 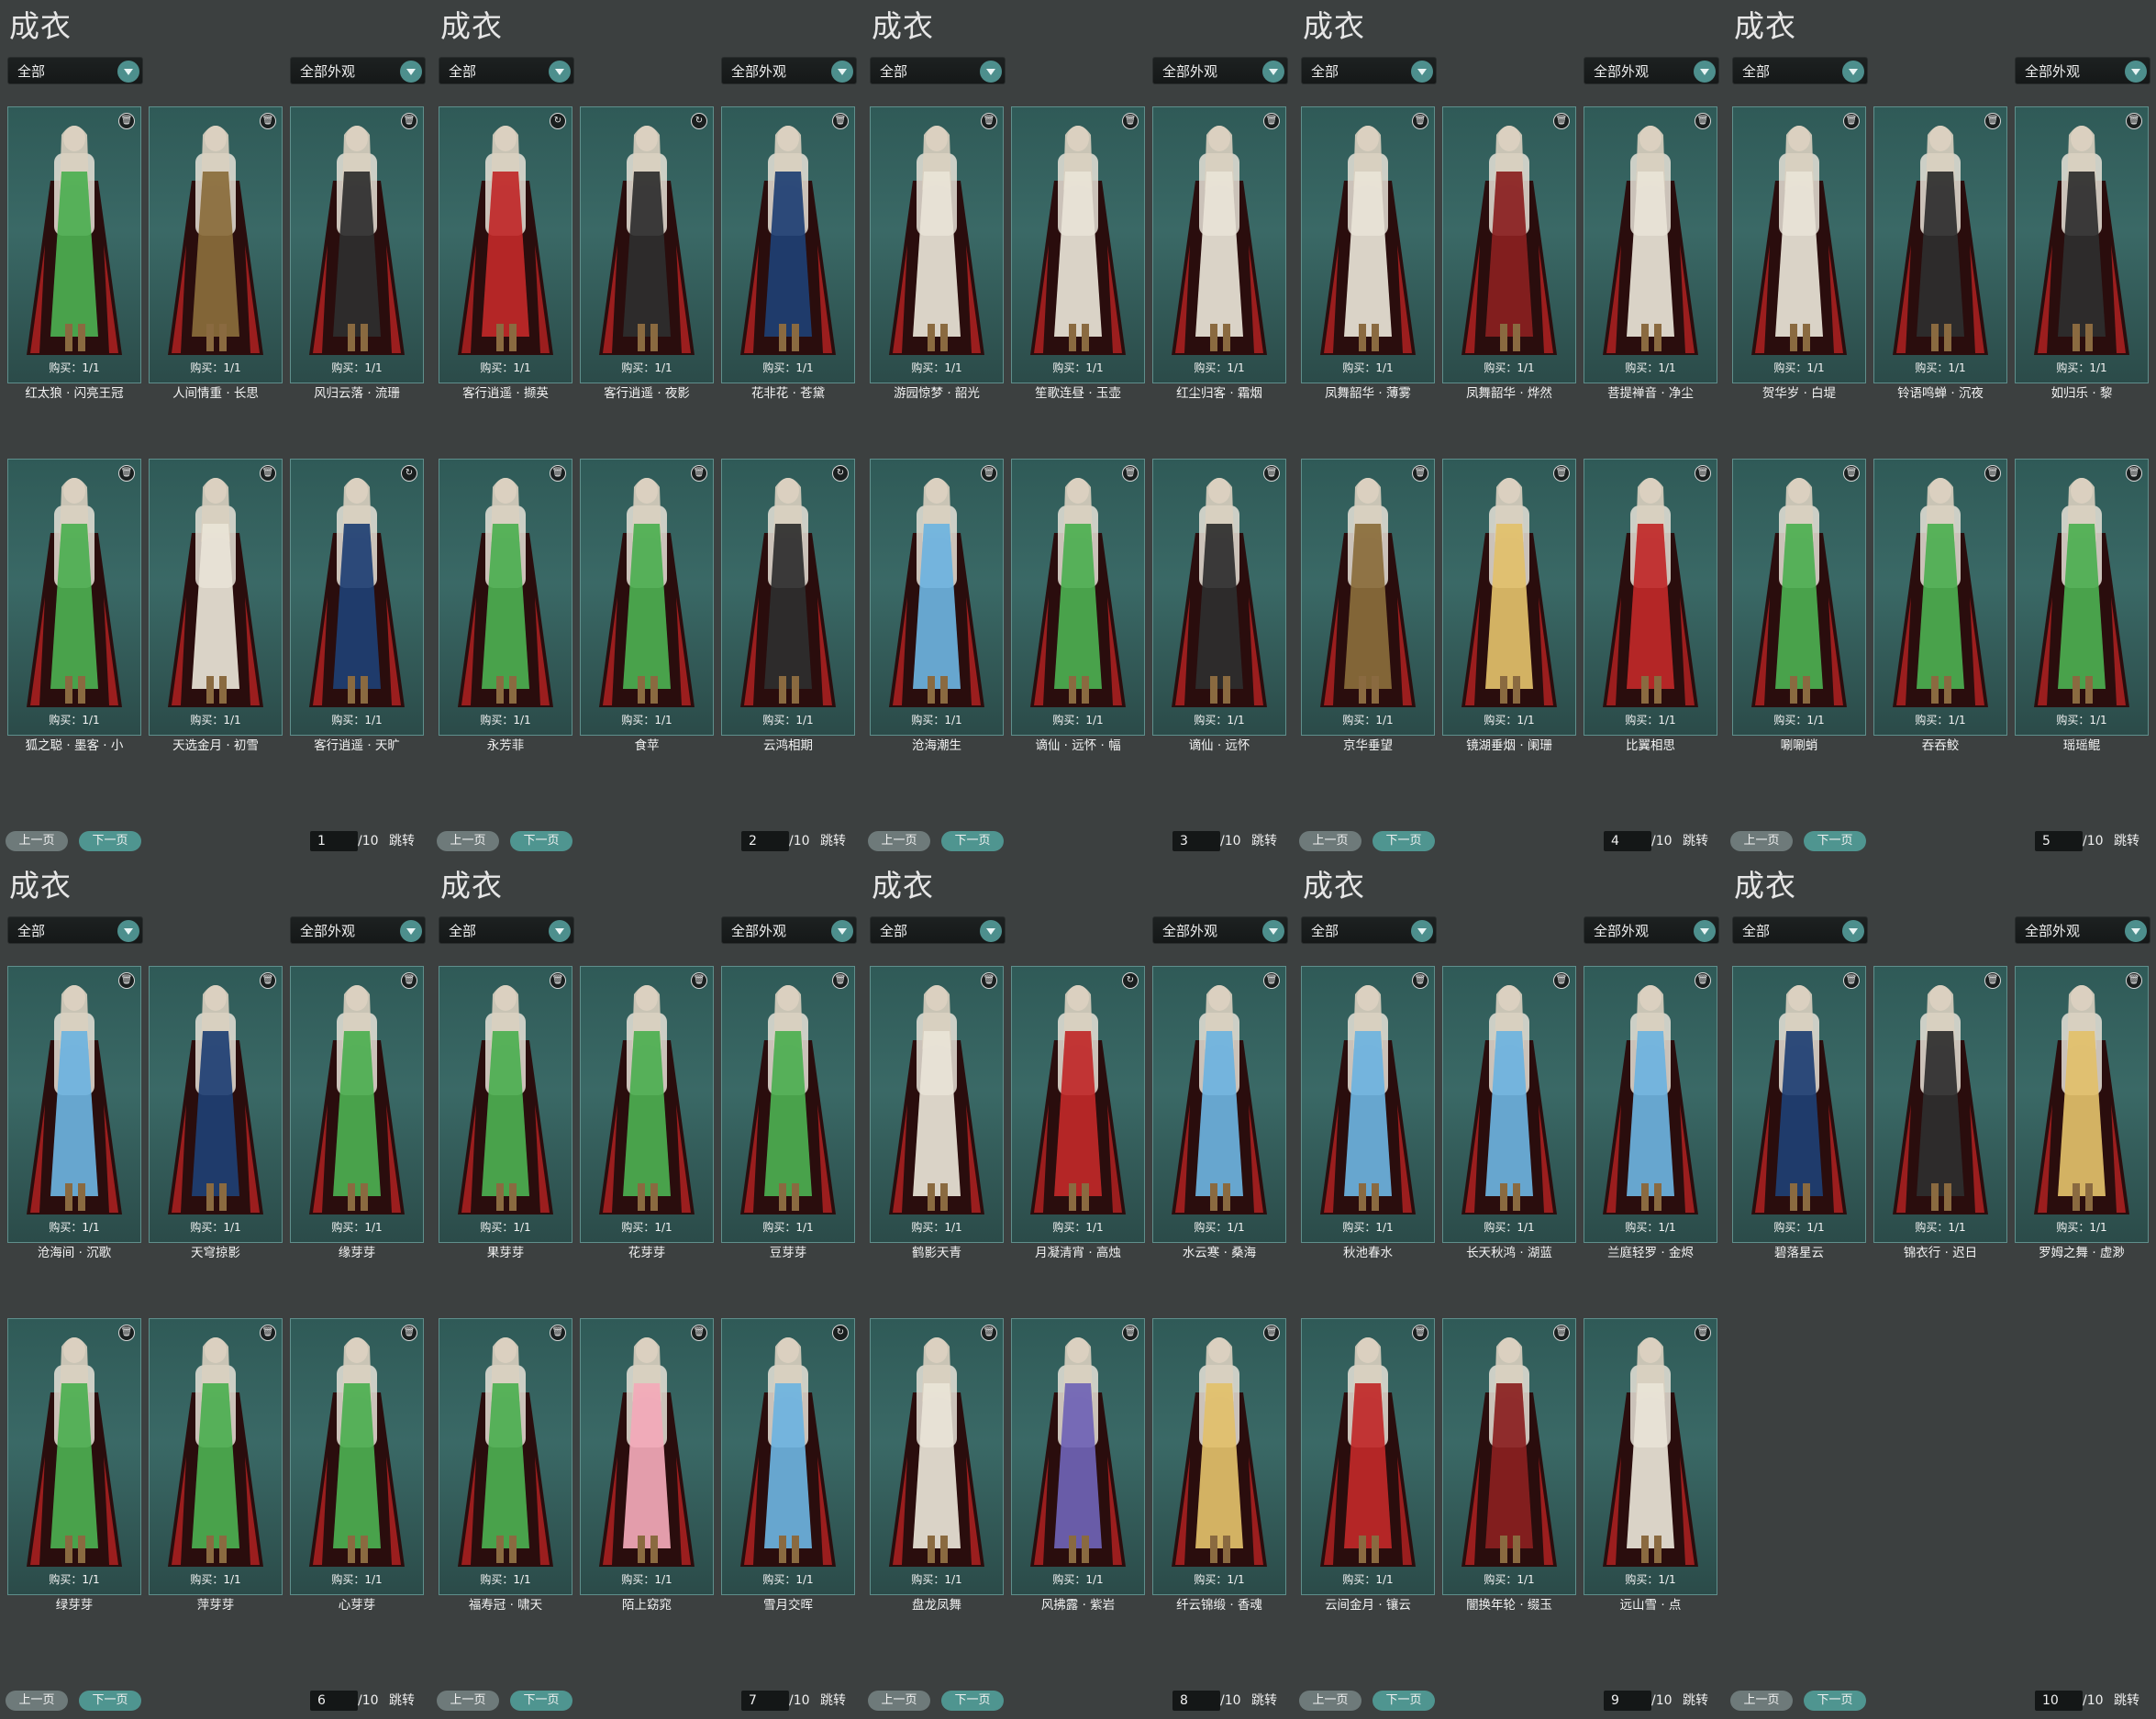 I want to click on page-number-input: 6, so click(x=334, y=1701).